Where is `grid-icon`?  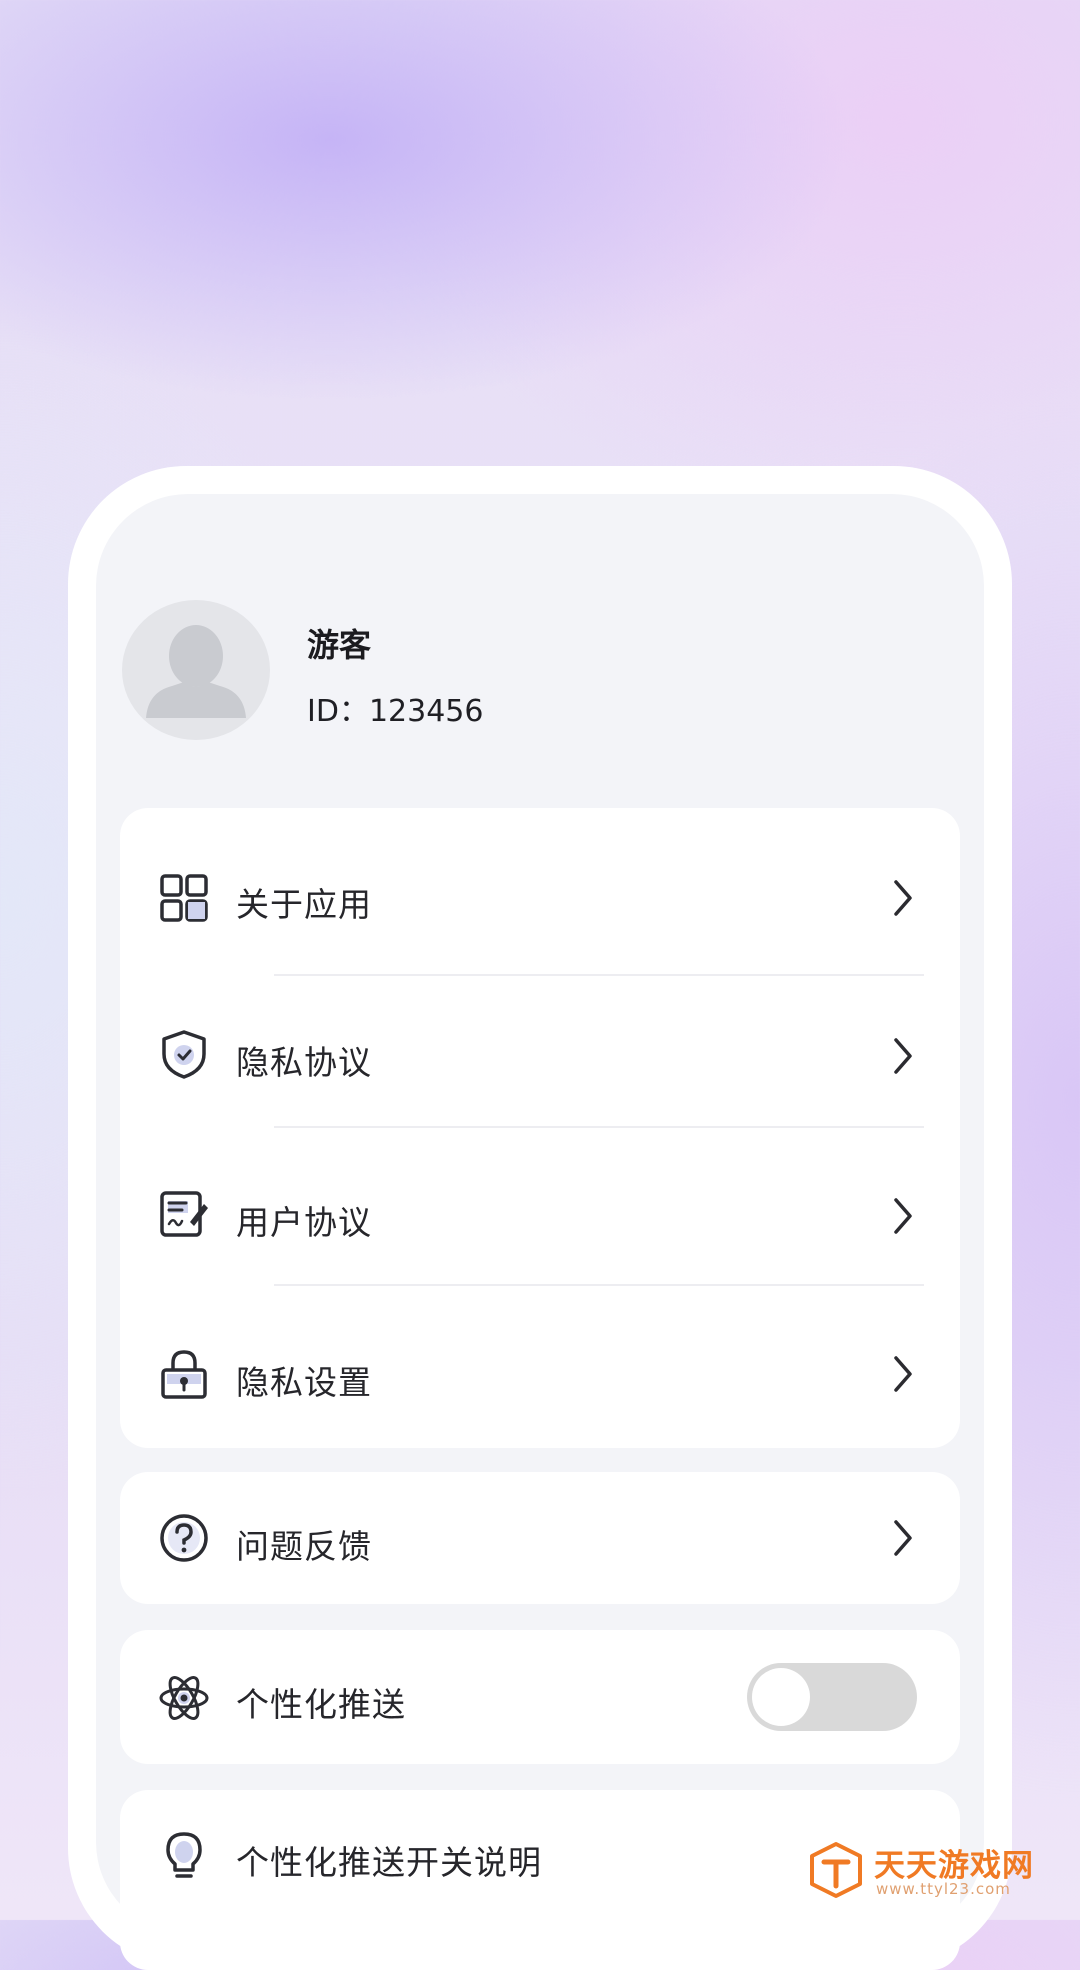
grid-icon is located at coordinates (184, 898).